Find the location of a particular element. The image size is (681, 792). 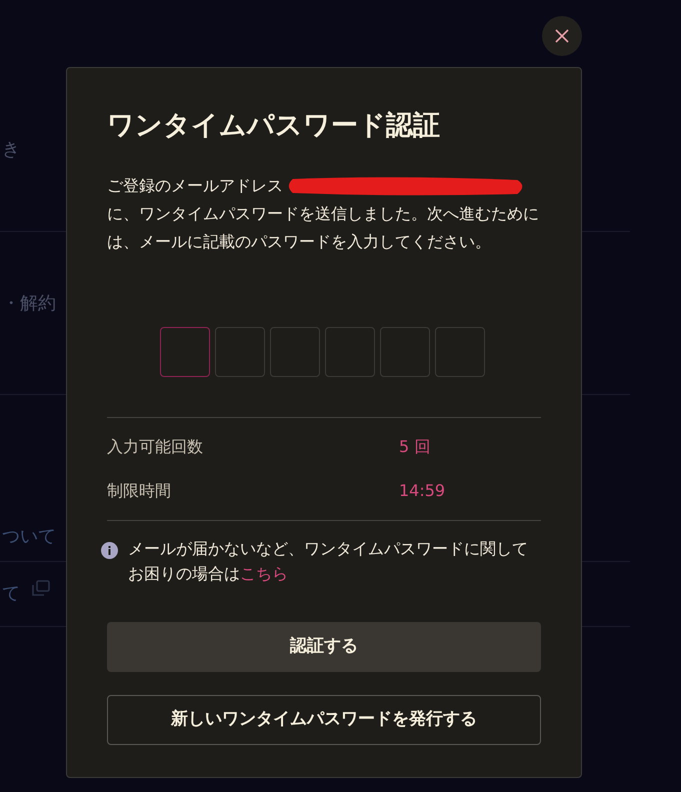

close-icon is located at coordinates (562, 36).